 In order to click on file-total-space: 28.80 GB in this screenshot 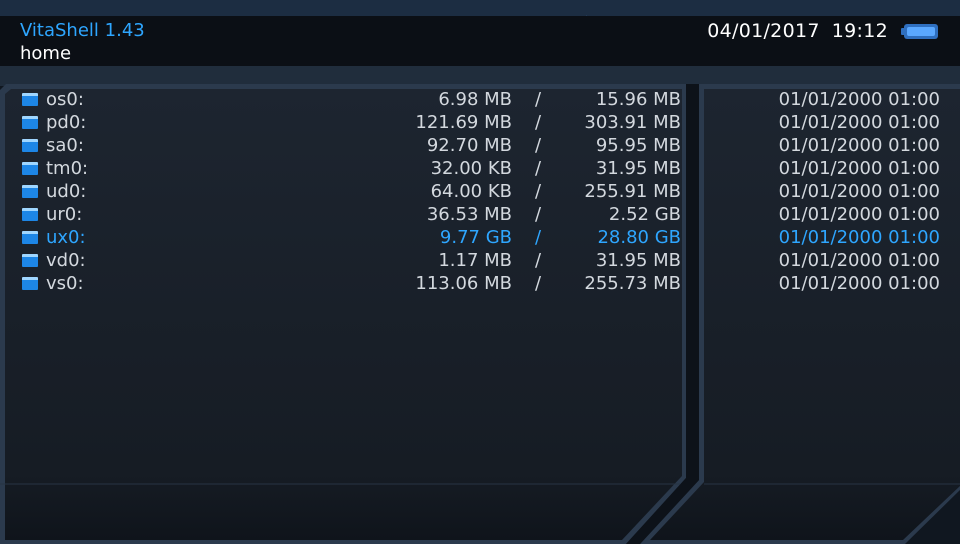, I will do `click(639, 237)`.